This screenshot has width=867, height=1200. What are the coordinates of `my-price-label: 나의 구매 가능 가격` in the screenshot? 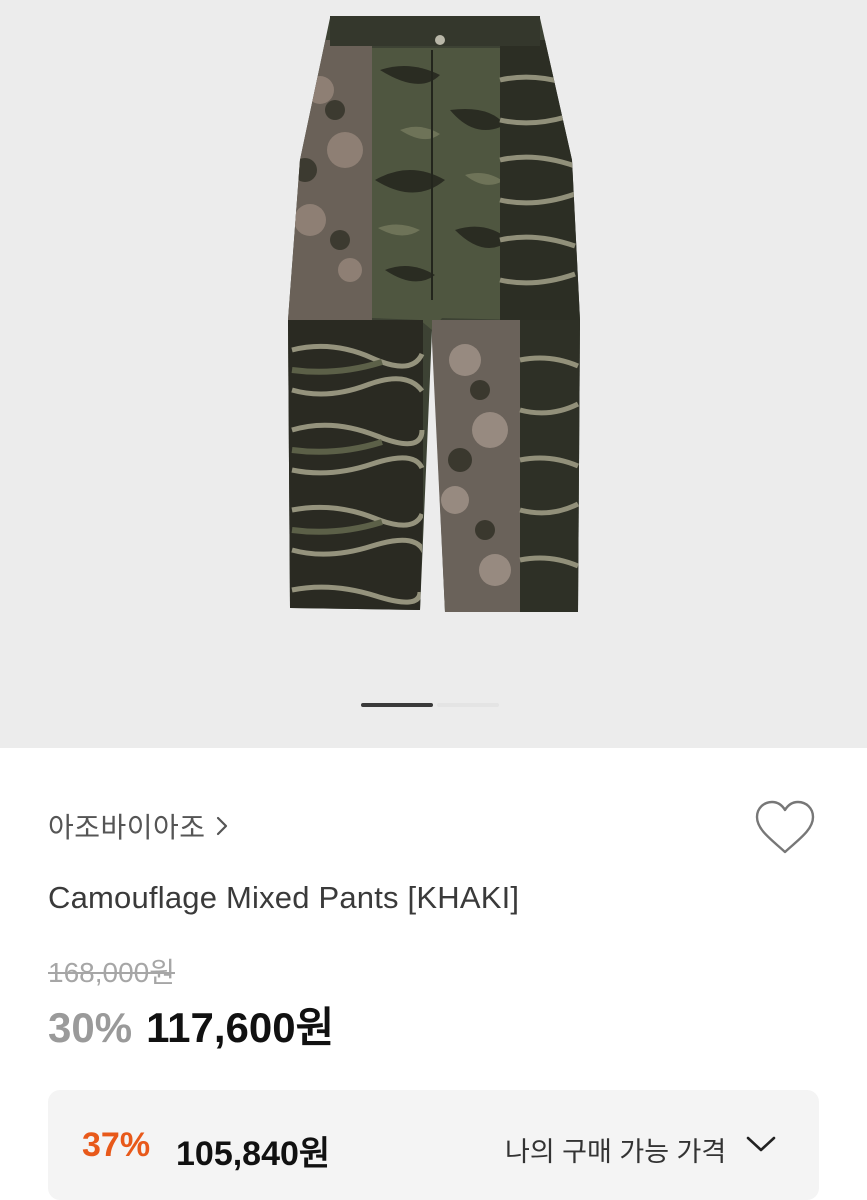 It's located at (616, 1152).